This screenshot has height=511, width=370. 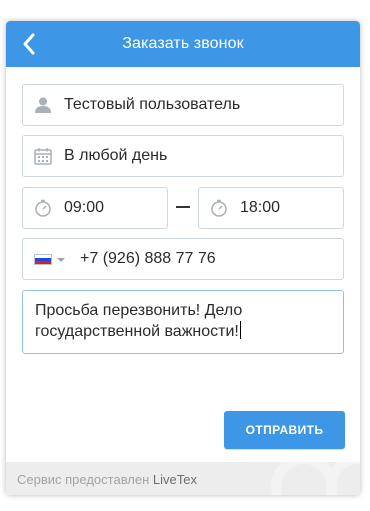 I want to click on day-value: В любой день, so click(x=116, y=155).